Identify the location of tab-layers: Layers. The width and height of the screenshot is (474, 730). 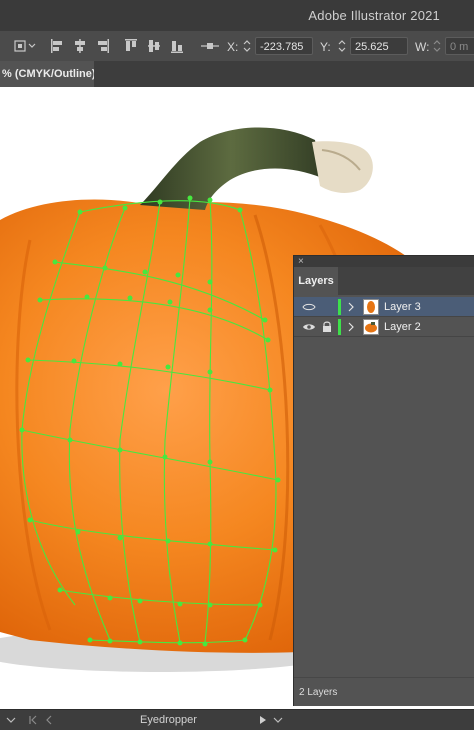
(316, 281).